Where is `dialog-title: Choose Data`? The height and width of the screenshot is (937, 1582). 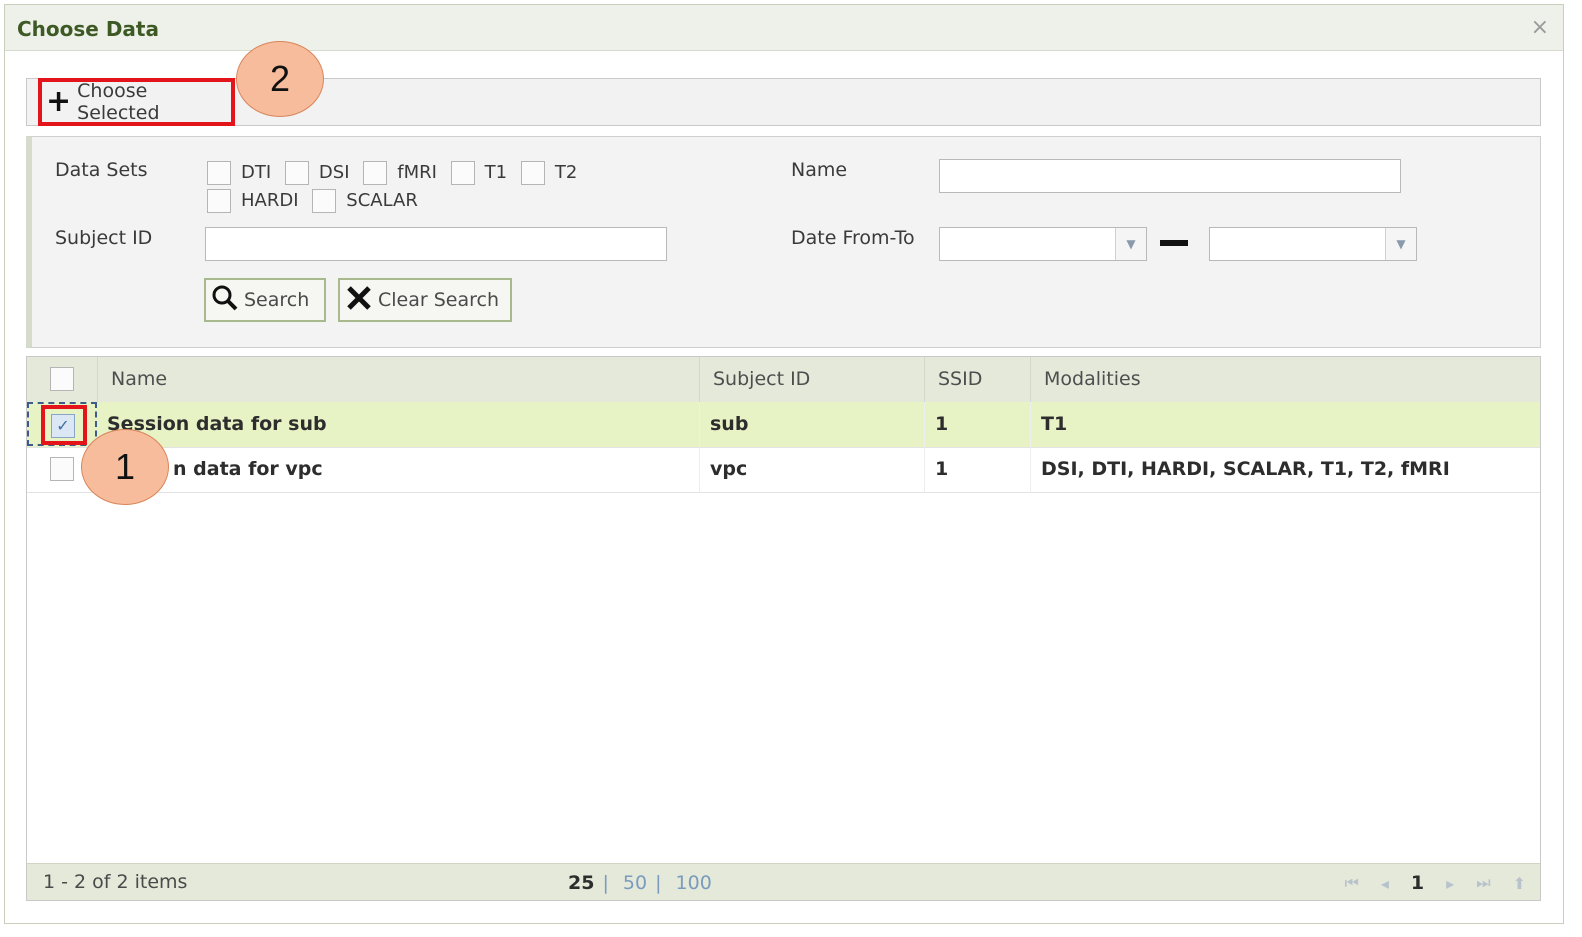 dialog-title: Choose Data is located at coordinates (88, 29).